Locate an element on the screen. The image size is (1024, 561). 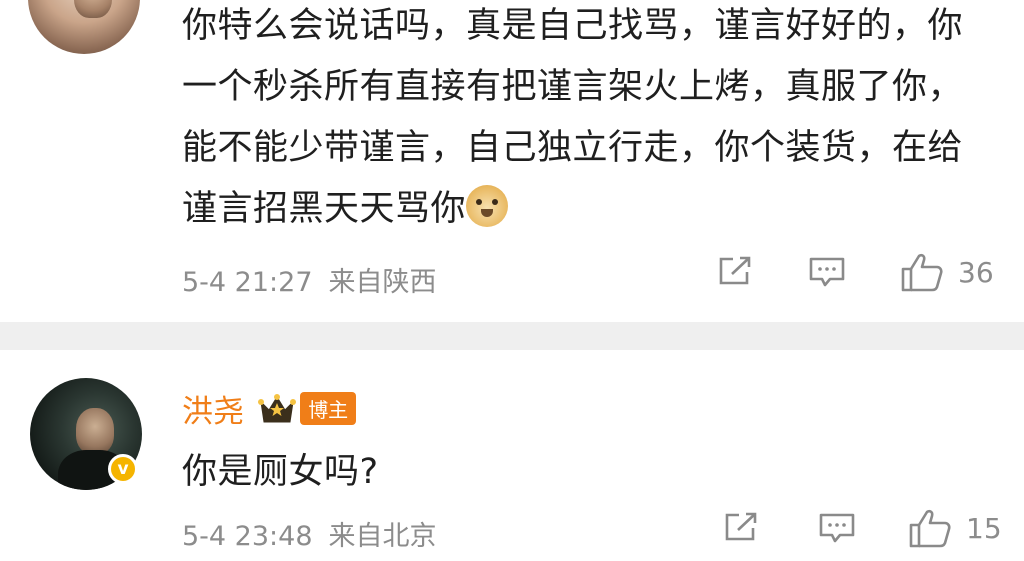
verified-icon: v is located at coordinates (123, 469).